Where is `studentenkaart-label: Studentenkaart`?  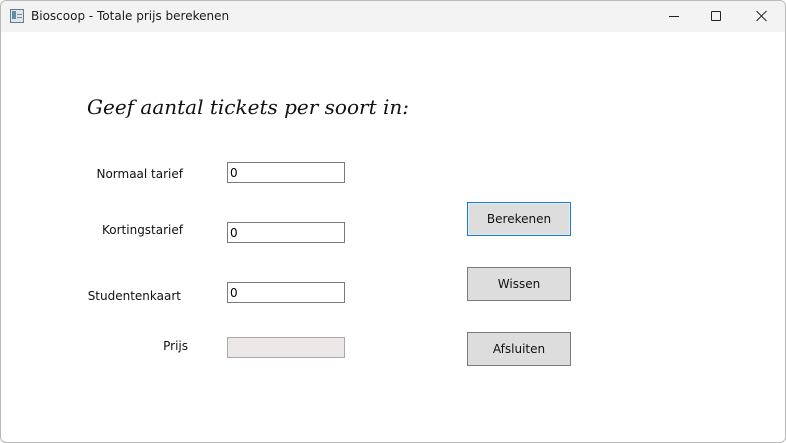
studentenkaart-label: Studentenkaart is located at coordinates (134, 296).